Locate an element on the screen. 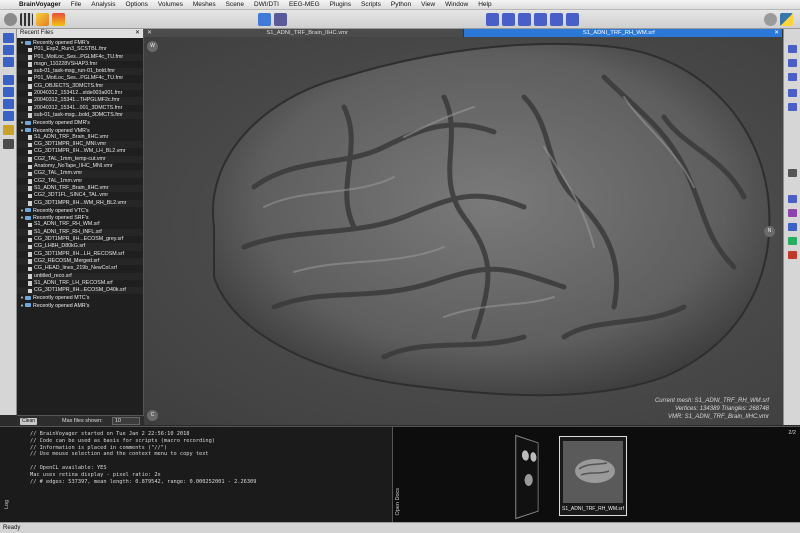  menu-plugins: Plugins is located at coordinates (340, 5).